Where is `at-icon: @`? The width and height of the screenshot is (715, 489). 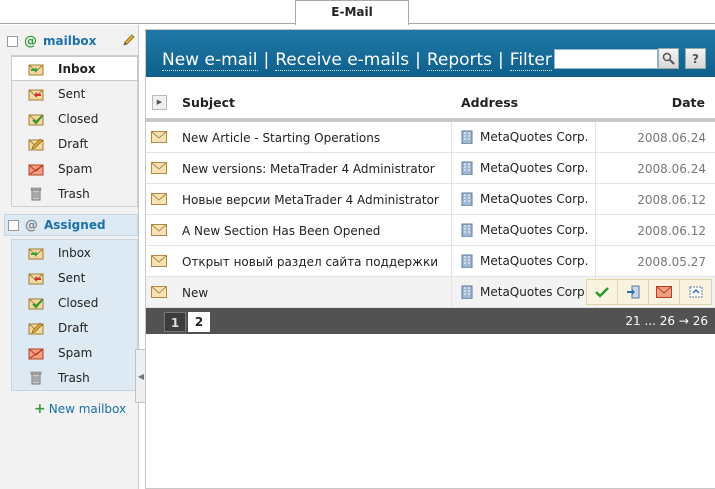
at-icon: @ is located at coordinates (31, 225).